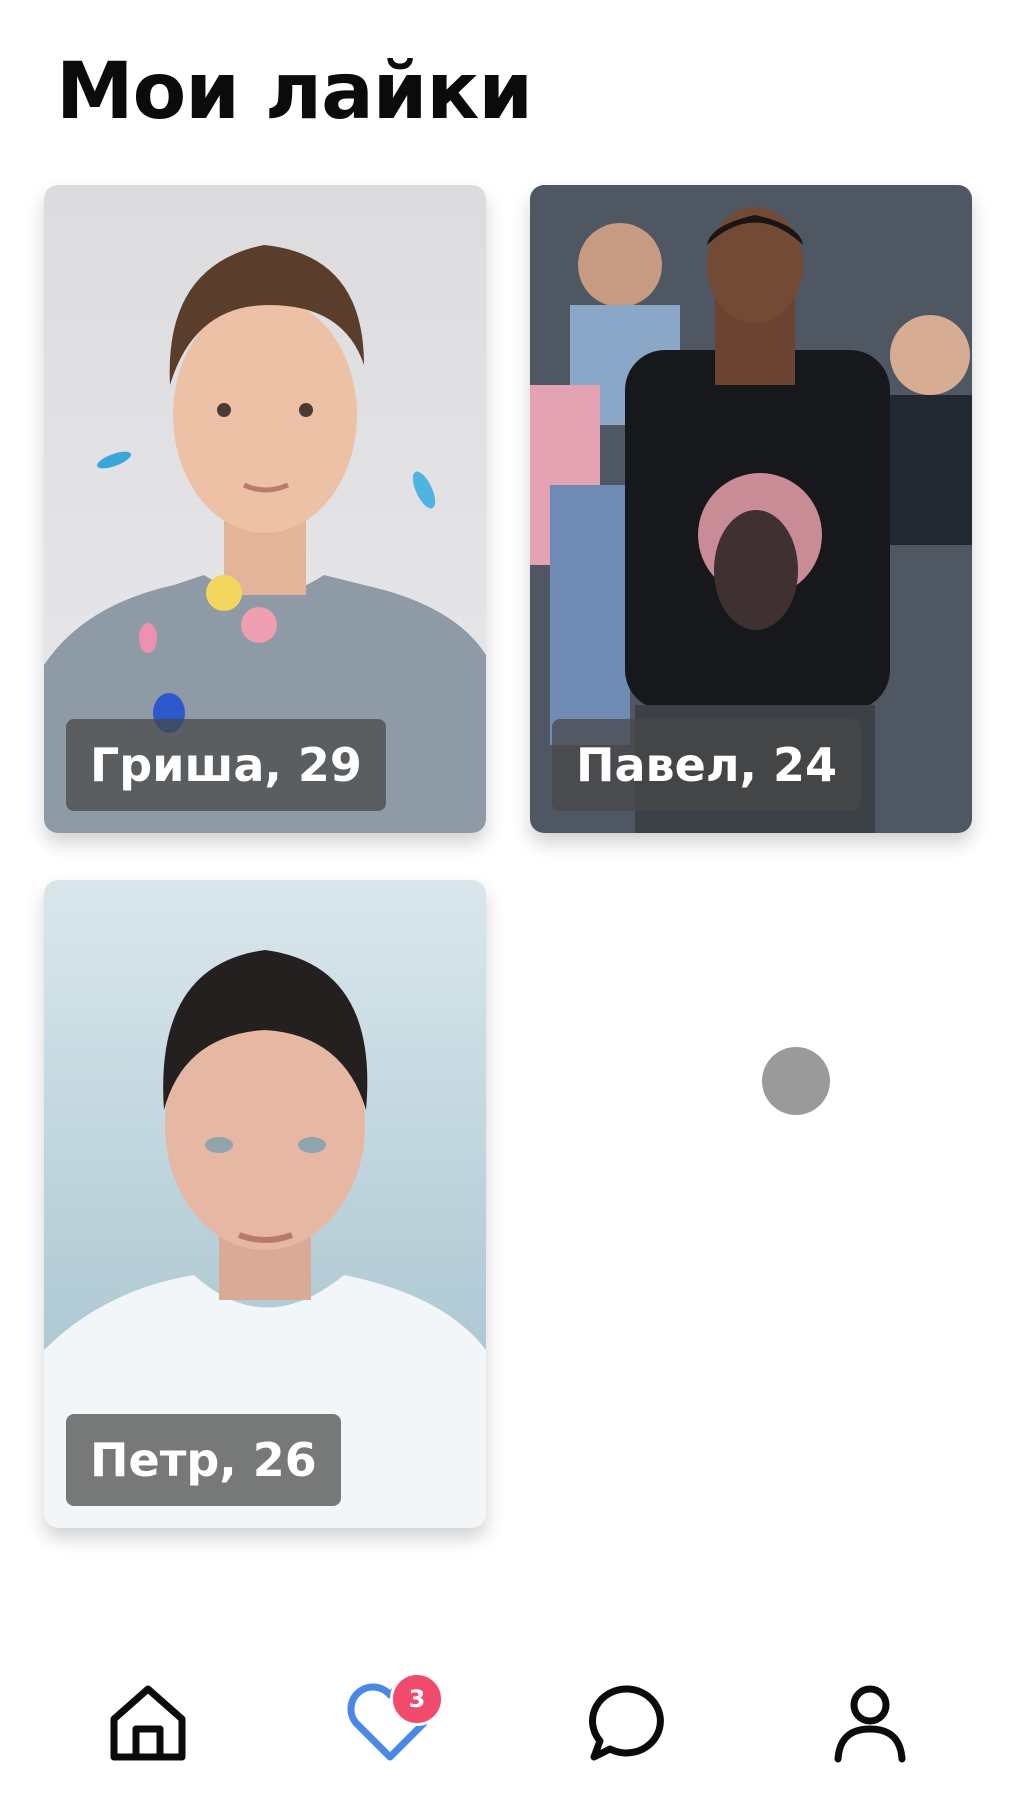 The width and height of the screenshot is (1016, 1800). I want to click on nav-likes: 3, so click(390, 1723).